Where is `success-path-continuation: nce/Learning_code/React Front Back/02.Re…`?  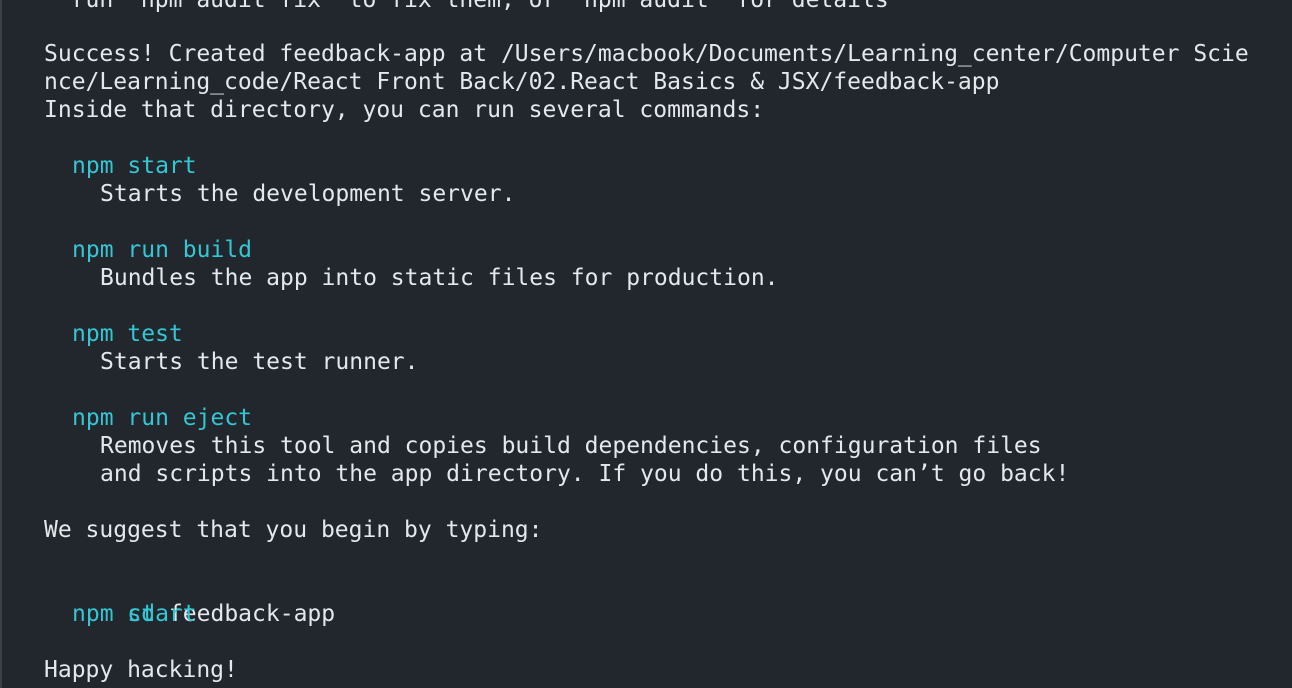 success-path-continuation: nce/Learning_code/React Front Back/02.Re… is located at coordinates (522, 82).